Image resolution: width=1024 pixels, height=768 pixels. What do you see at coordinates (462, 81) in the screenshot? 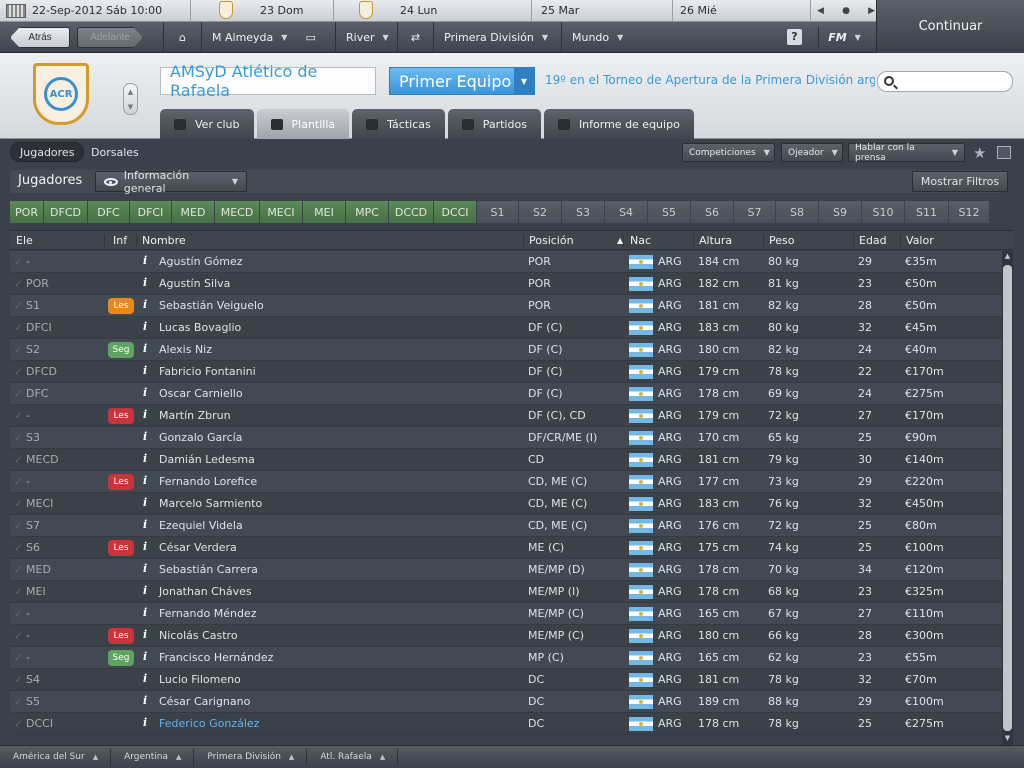
I see `team-selector: Primer Equipo ▼` at bounding box center [462, 81].